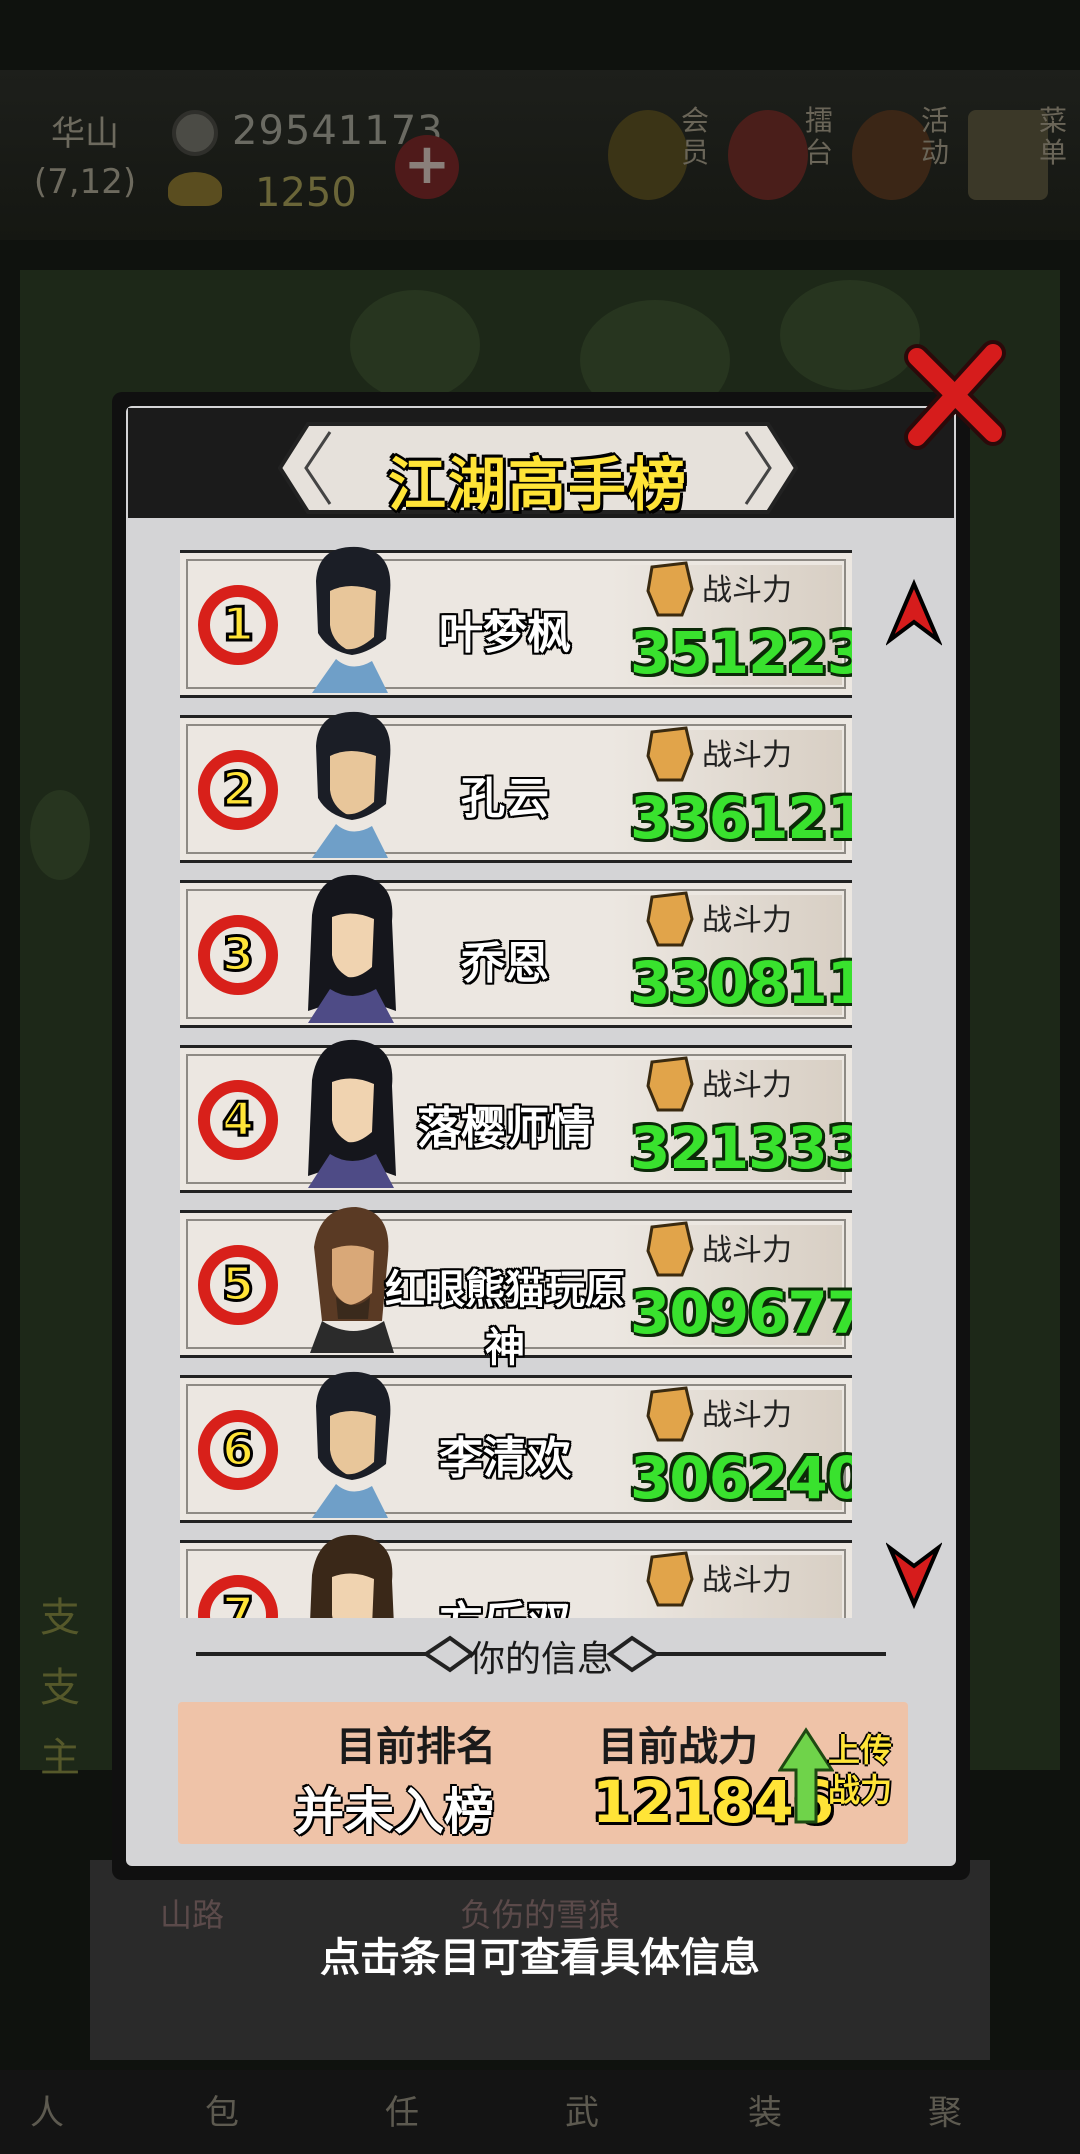 The height and width of the screenshot is (2154, 1080). Describe the element at coordinates (540, 2112) in the screenshot. I see `bottom-nav-bar` at that location.